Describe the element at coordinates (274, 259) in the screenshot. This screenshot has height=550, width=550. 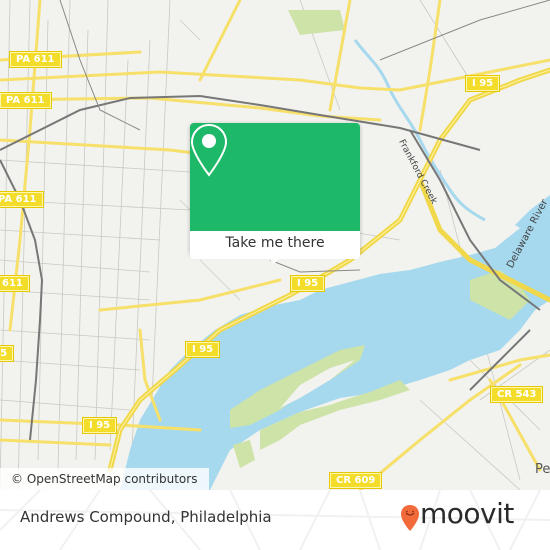
I see `popup-pointer` at that location.